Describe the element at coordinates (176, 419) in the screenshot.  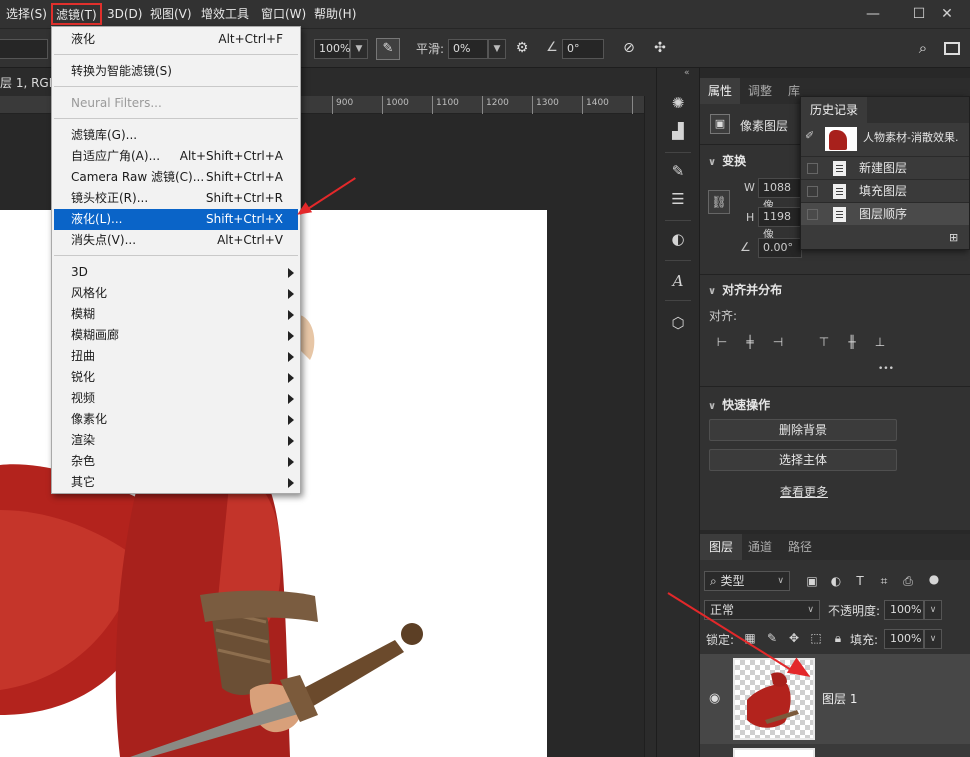
I see `submenu-pixelate: 像素化` at that location.